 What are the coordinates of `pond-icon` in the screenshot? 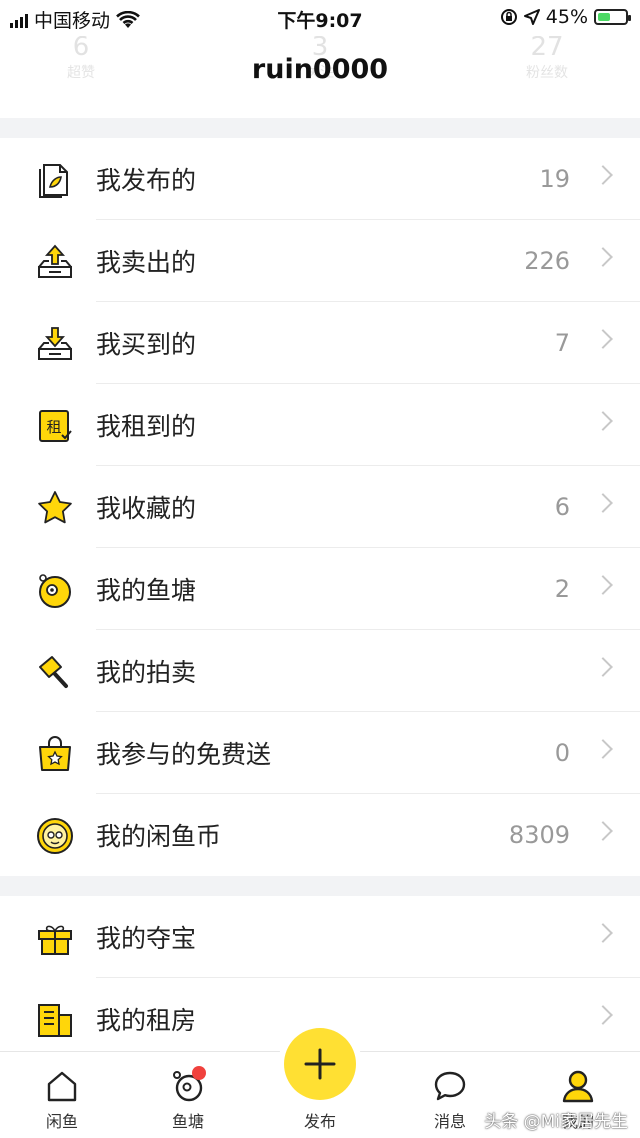 It's located at (55, 591).